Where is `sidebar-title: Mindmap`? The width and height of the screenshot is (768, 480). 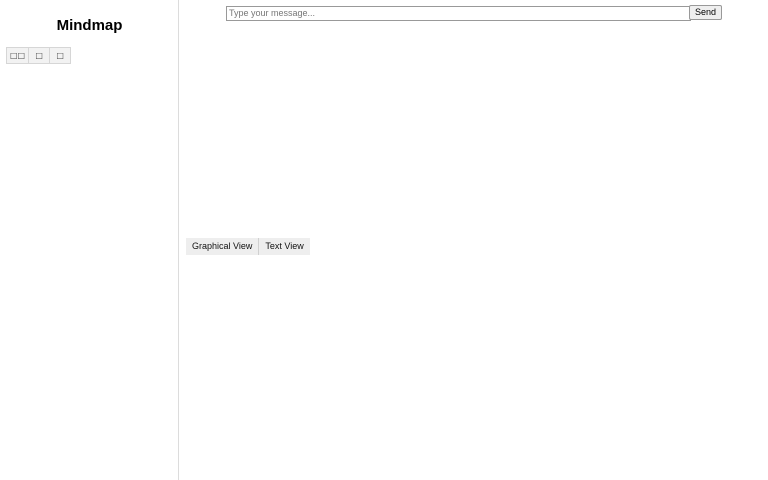
sidebar-title: Mindmap is located at coordinates (89, 25).